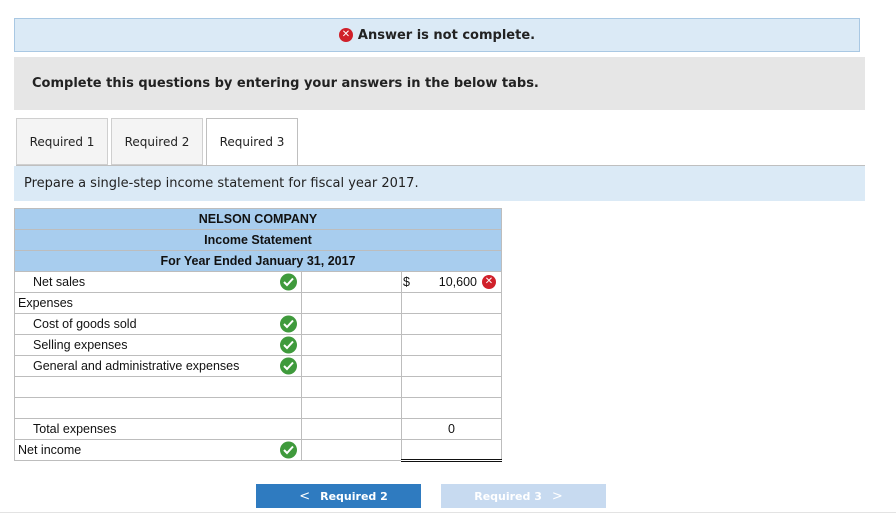 The image size is (896, 518). What do you see at coordinates (351, 429) in the screenshot?
I see `total-expenses-amount-cell` at bounding box center [351, 429].